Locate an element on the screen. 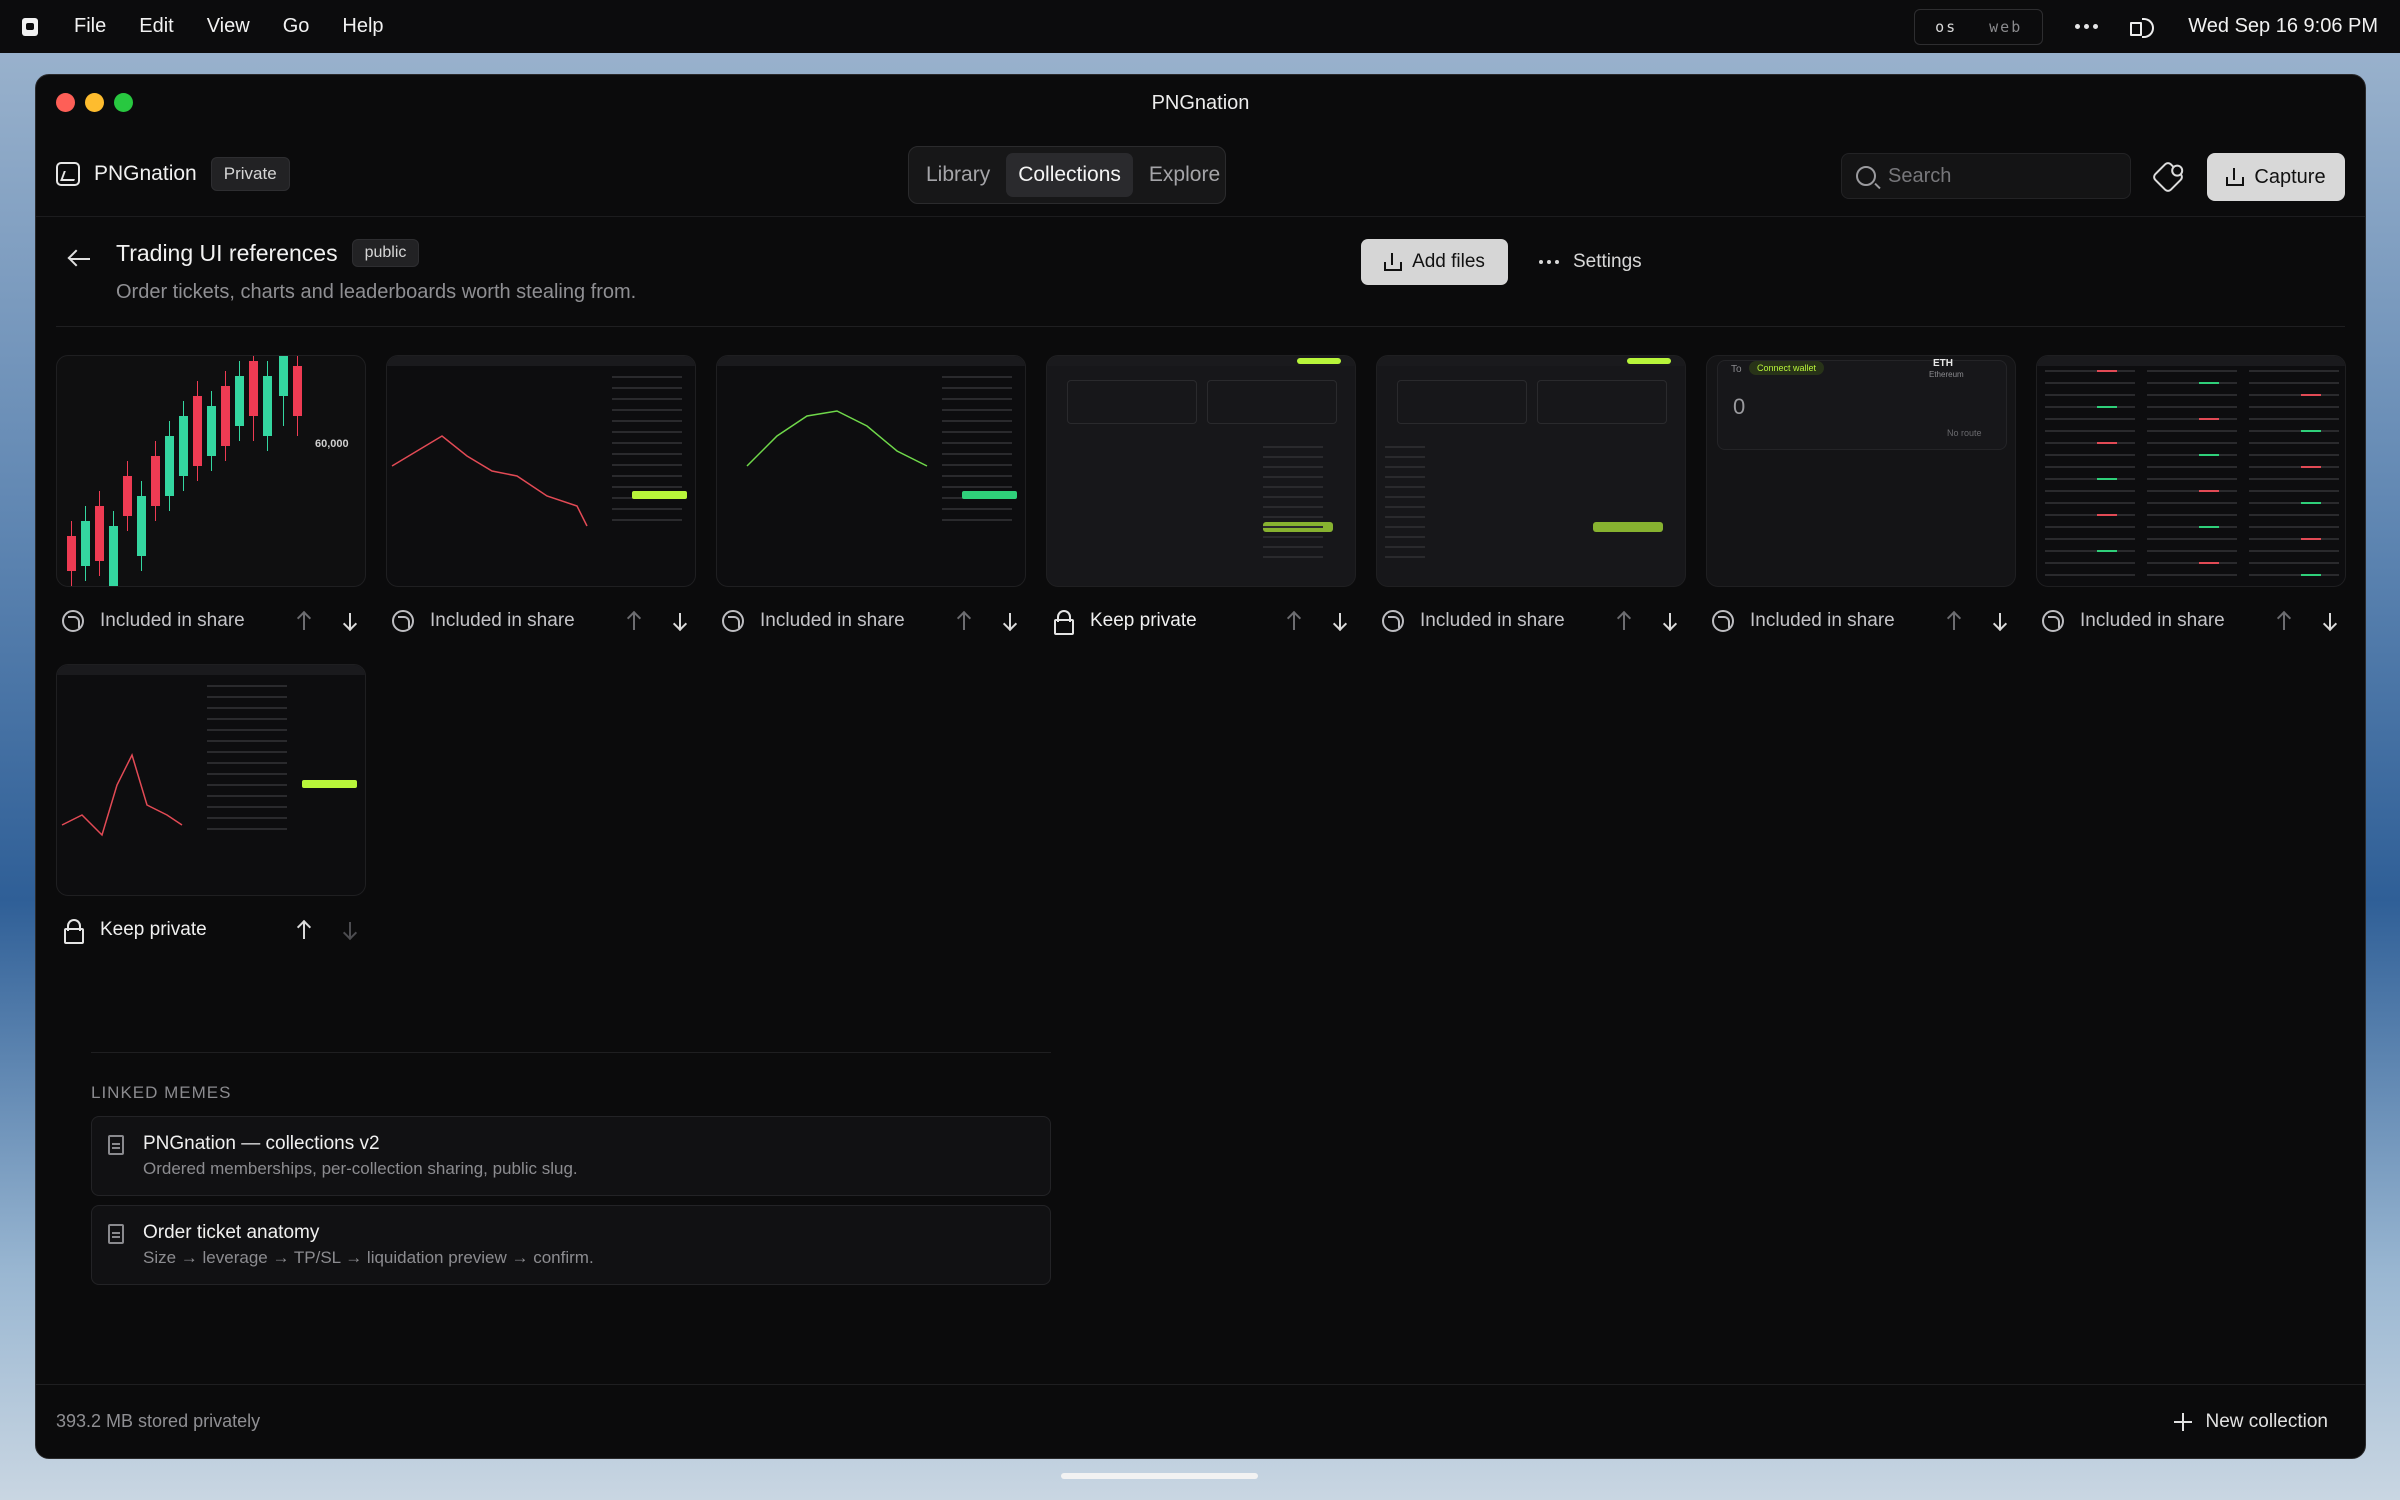  app-menu-icon is located at coordinates (30, 26).